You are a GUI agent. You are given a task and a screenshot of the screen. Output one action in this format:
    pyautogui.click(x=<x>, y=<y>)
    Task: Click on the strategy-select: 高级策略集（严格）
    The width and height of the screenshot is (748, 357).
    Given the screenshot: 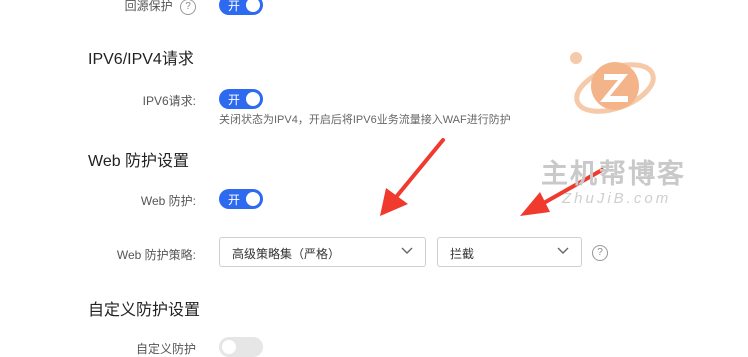 What is the action you would take?
    pyautogui.click(x=322, y=252)
    